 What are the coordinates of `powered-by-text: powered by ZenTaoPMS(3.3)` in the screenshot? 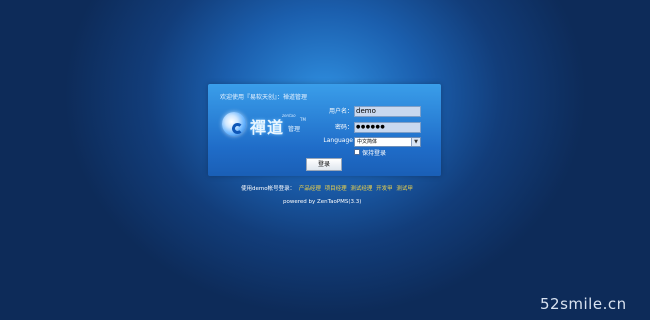 It's located at (322, 202).